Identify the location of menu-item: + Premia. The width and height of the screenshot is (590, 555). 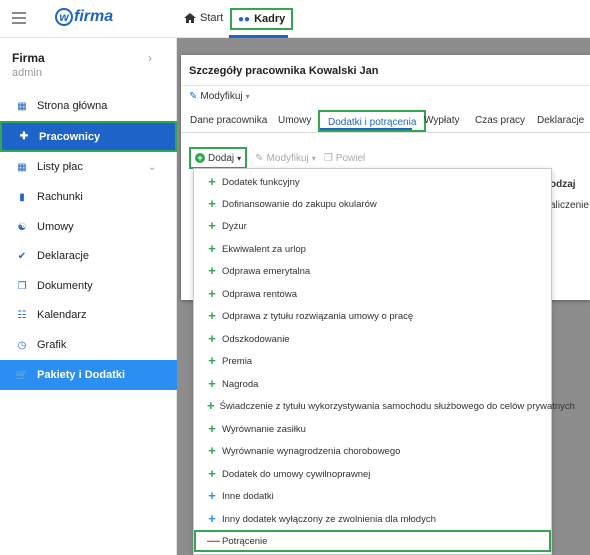
(372, 361).